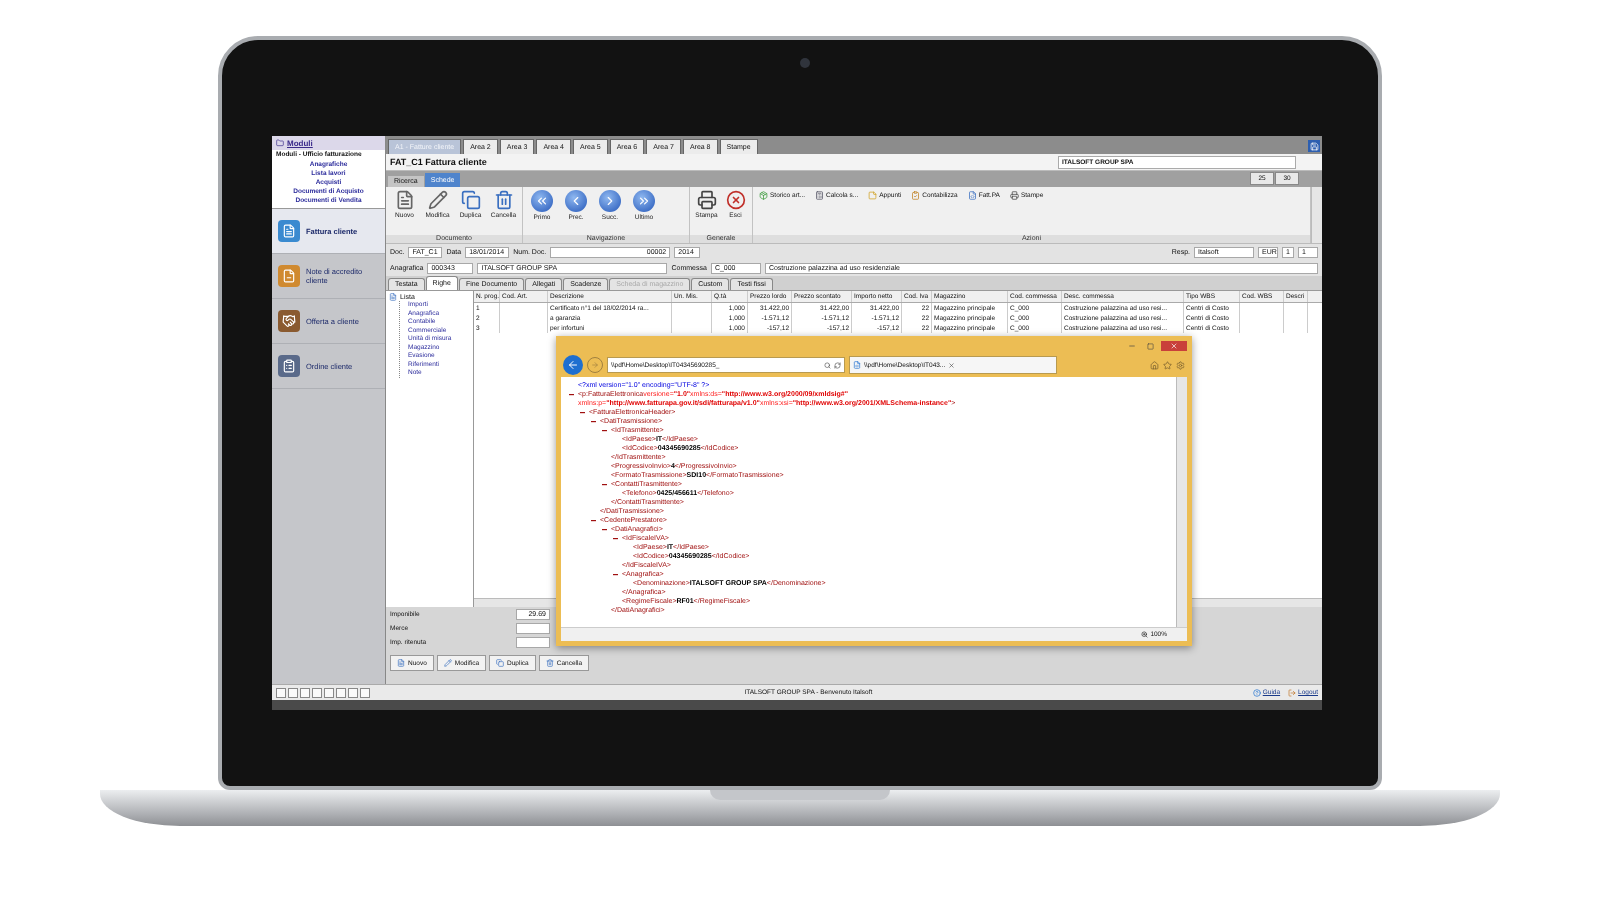  Describe the element at coordinates (289, 366) in the screenshot. I see `clipboard-icon` at that location.